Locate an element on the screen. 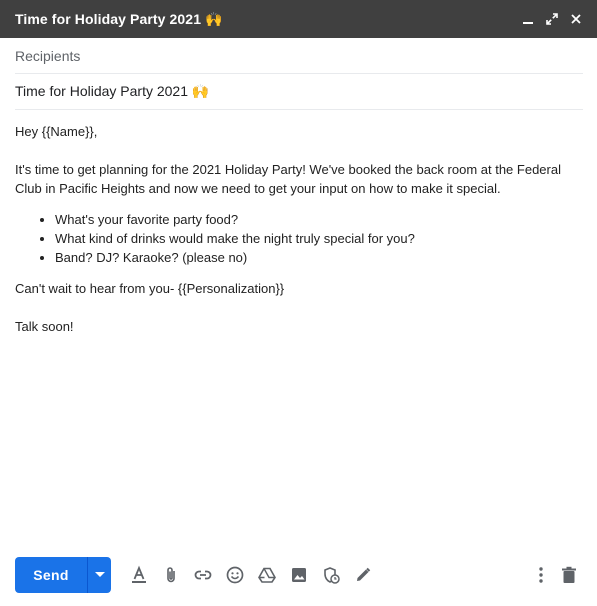 The width and height of the screenshot is (597, 606). send-button: Send is located at coordinates (51, 575).